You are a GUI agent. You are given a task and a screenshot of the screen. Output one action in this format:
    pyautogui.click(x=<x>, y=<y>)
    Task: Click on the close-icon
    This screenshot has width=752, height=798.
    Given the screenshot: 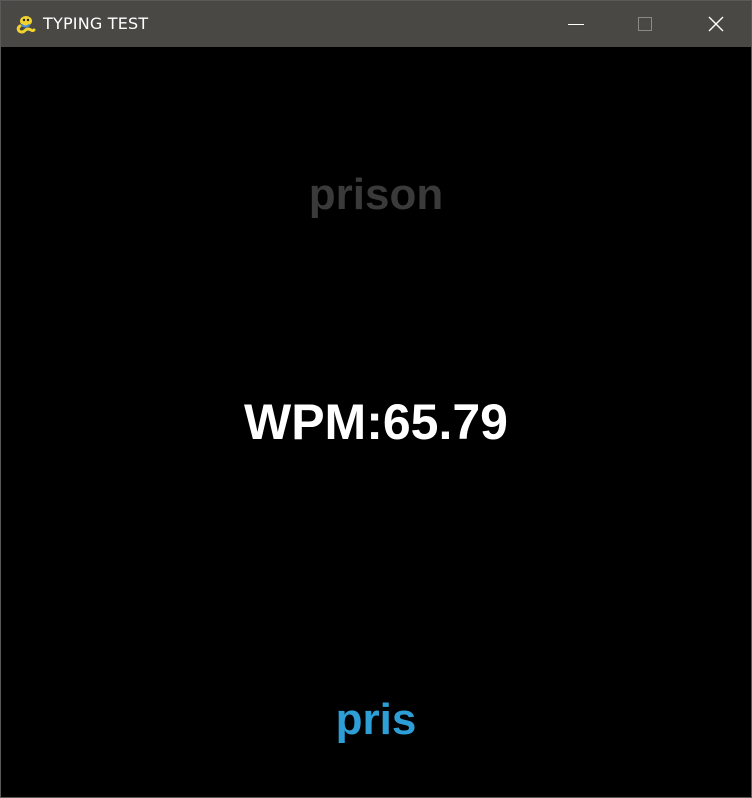 What is the action you would take?
    pyautogui.click(x=715, y=24)
    